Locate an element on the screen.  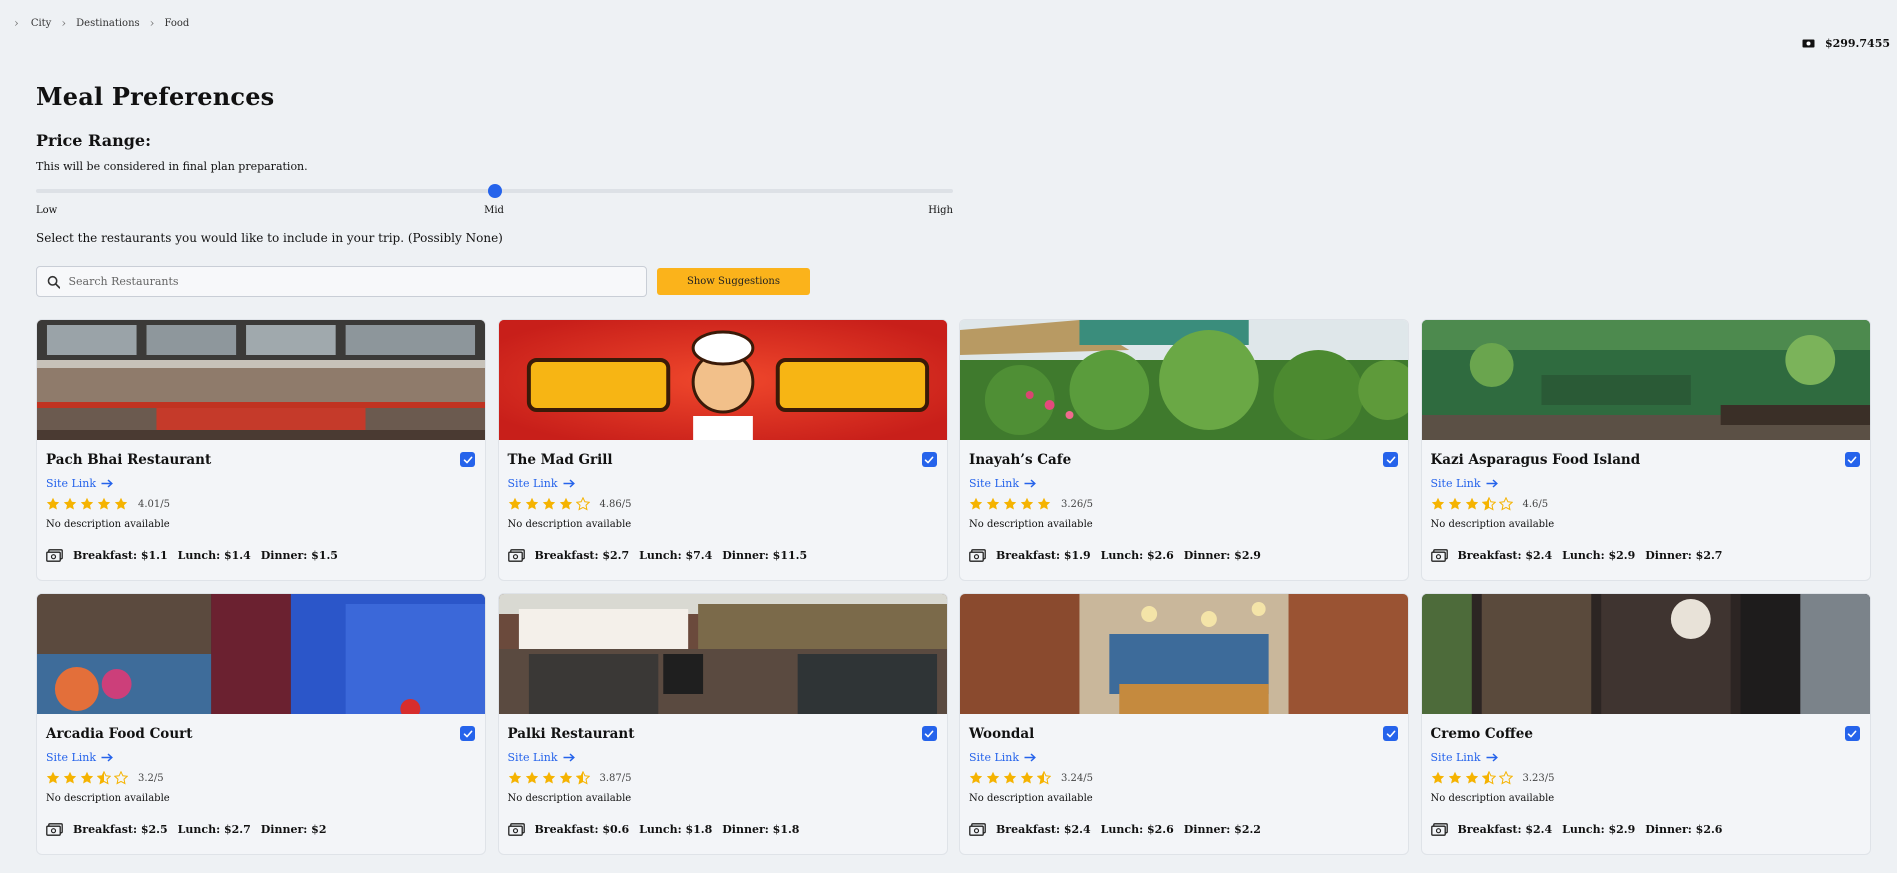
breakfast-price: Breakfast: $0.6 is located at coordinates (582, 829).